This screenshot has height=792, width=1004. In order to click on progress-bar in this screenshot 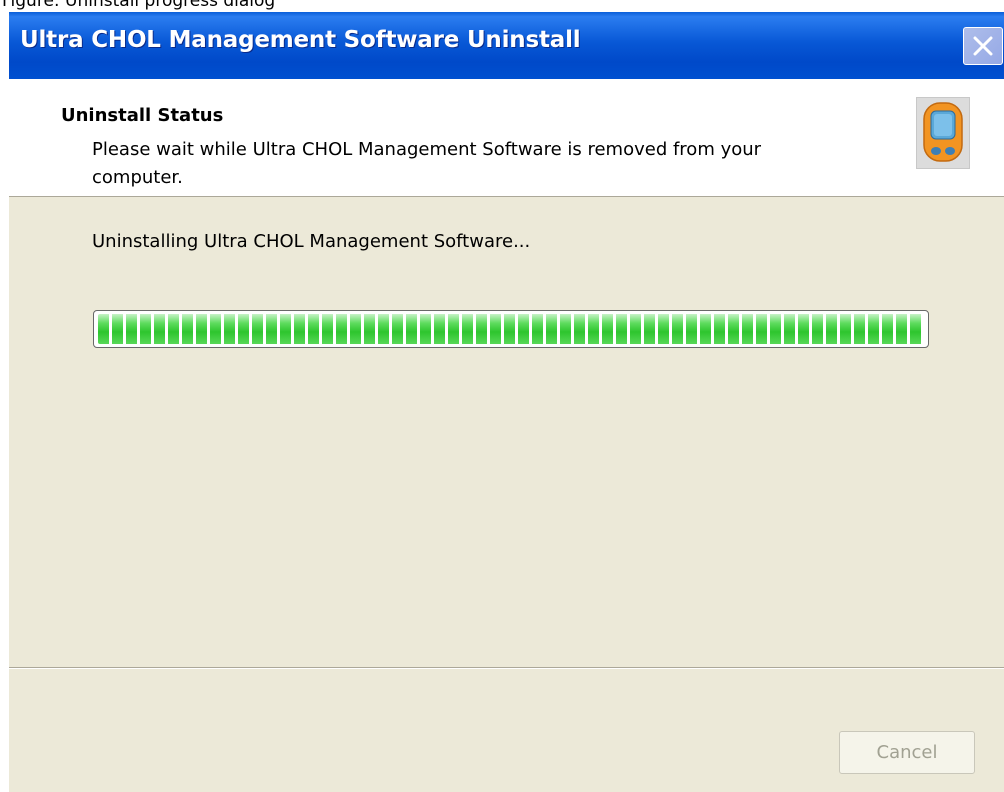, I will do `click(511, 329)`.